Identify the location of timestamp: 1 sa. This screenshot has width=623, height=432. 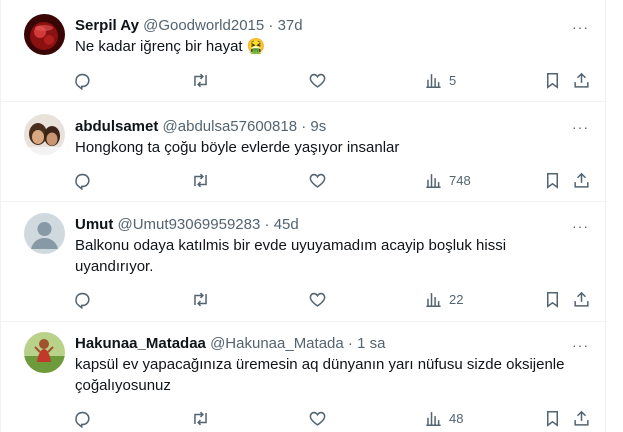
(371, 343).